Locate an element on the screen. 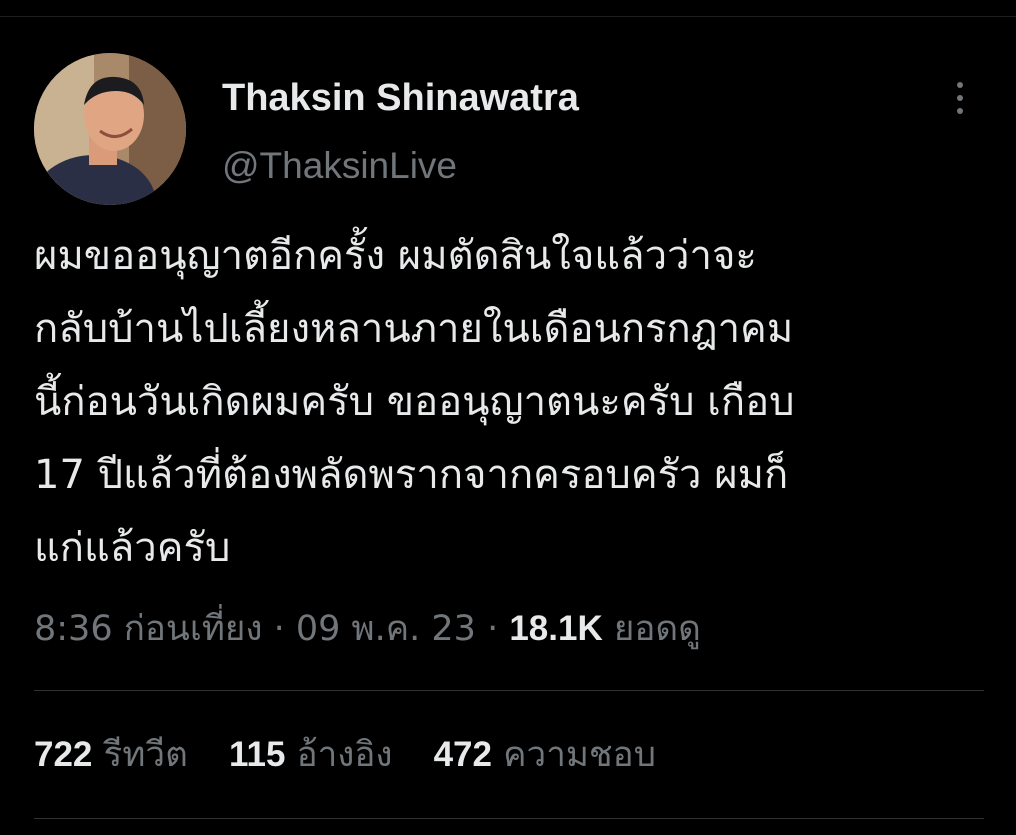 Image resolution: width=1016 pixels, height=835 pixels. quotes-stat: 115 อ้างอิง is located at coordinates (310, 755).